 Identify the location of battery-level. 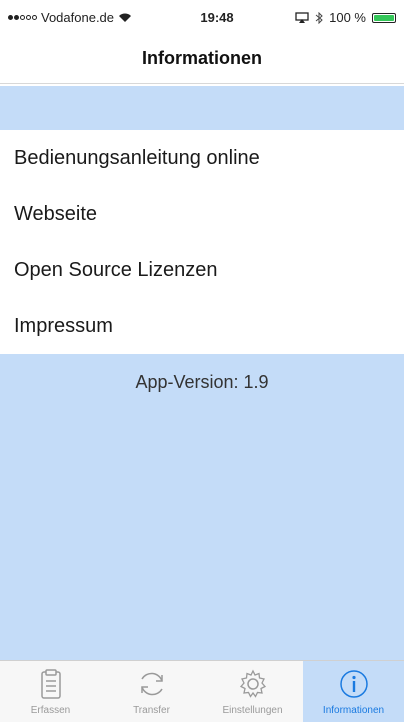
(384, 17).